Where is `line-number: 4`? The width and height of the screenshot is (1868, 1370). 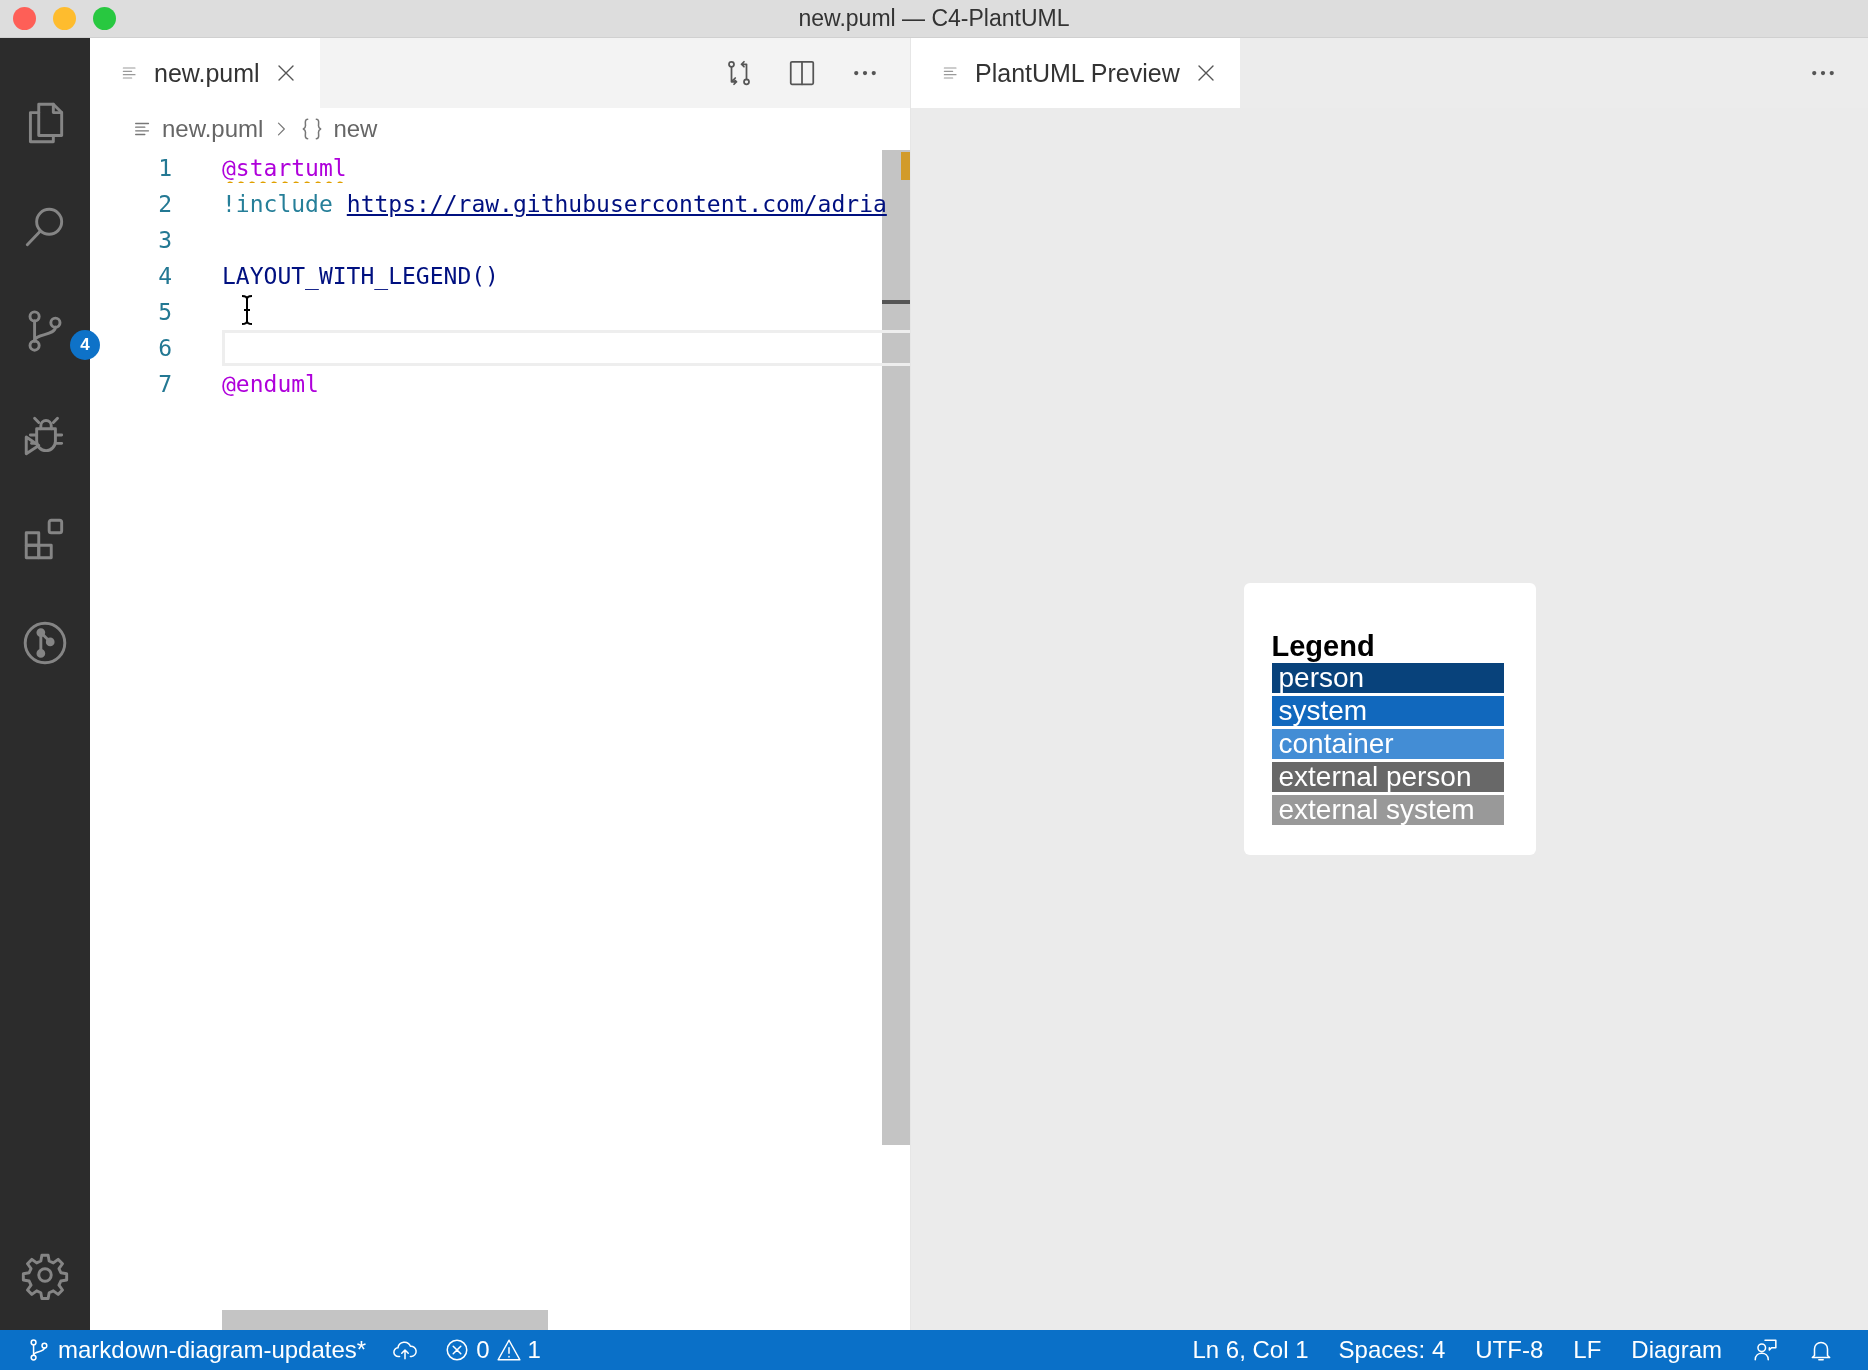
line-number: 4 is located at coordinates (164, 276).